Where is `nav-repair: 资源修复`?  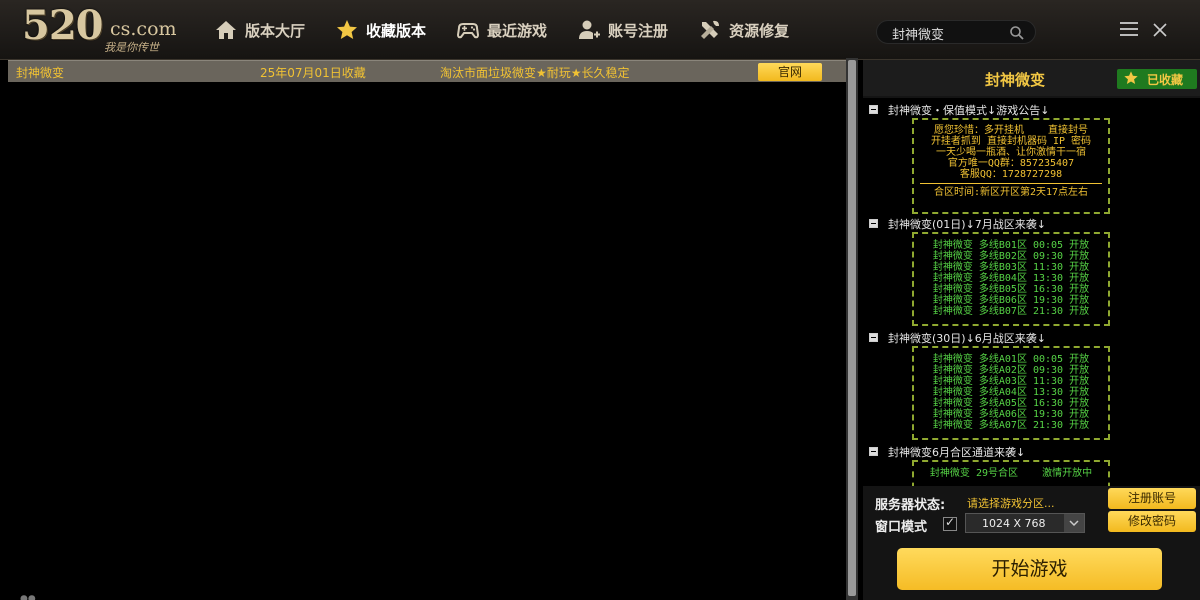 nav-repair: 资源修复 is located at coordinates (743, 30).